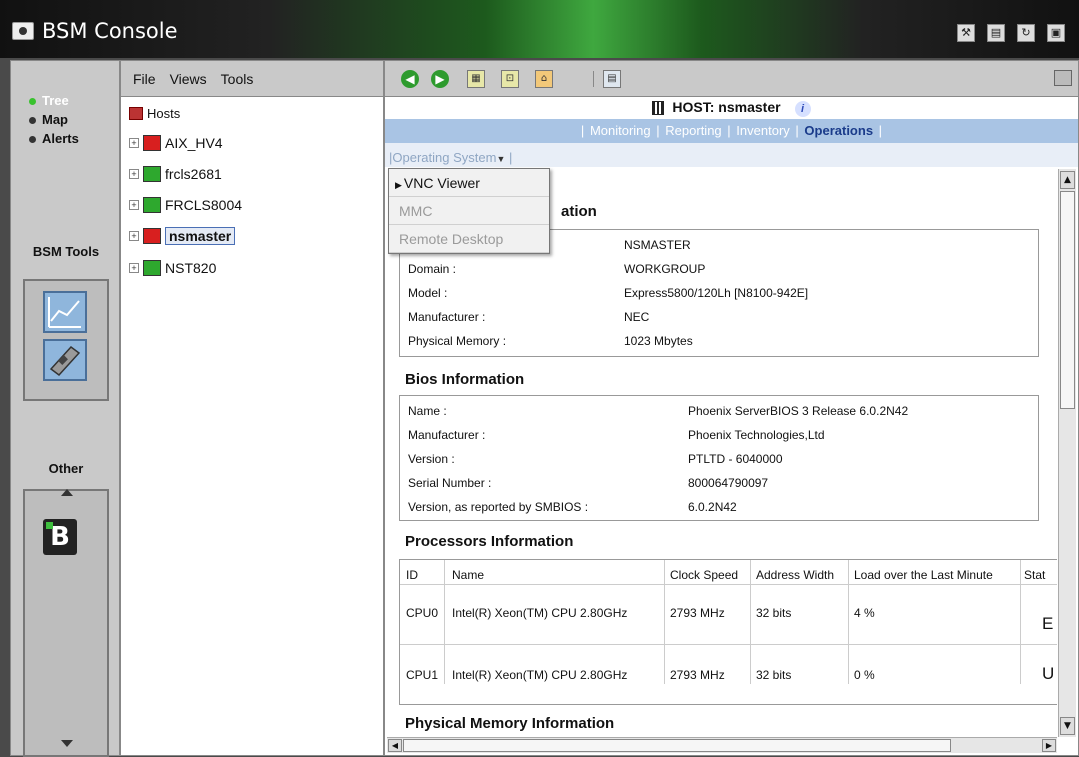  Describe the element at coordinates (67, 743) in the screenshot. I see `scroll-down-icon` at that location.